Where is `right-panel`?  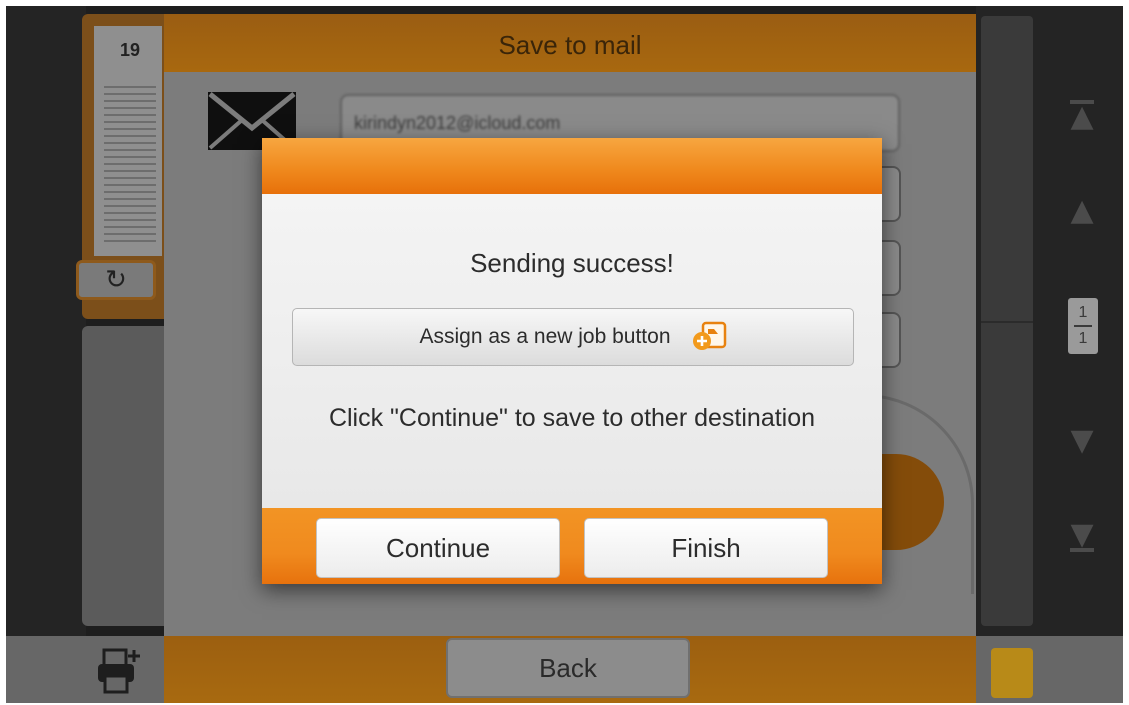 right-panel is located at coordinates (1007, 321).